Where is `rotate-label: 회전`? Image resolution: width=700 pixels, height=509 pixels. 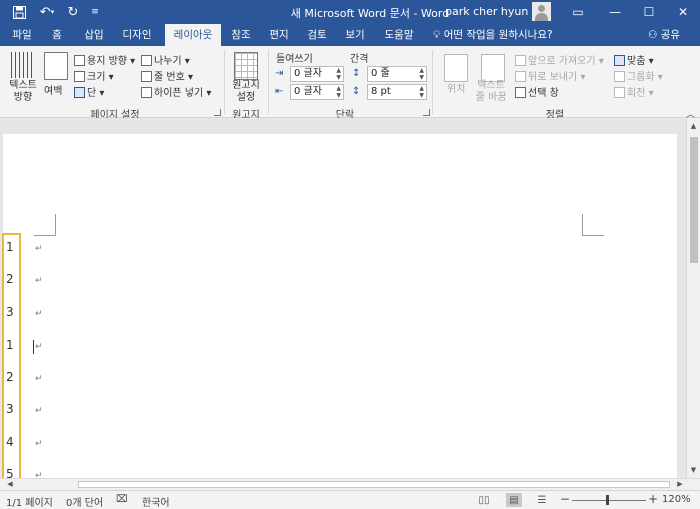 rotate-label: 회전 is located at coordinates (636, 93).